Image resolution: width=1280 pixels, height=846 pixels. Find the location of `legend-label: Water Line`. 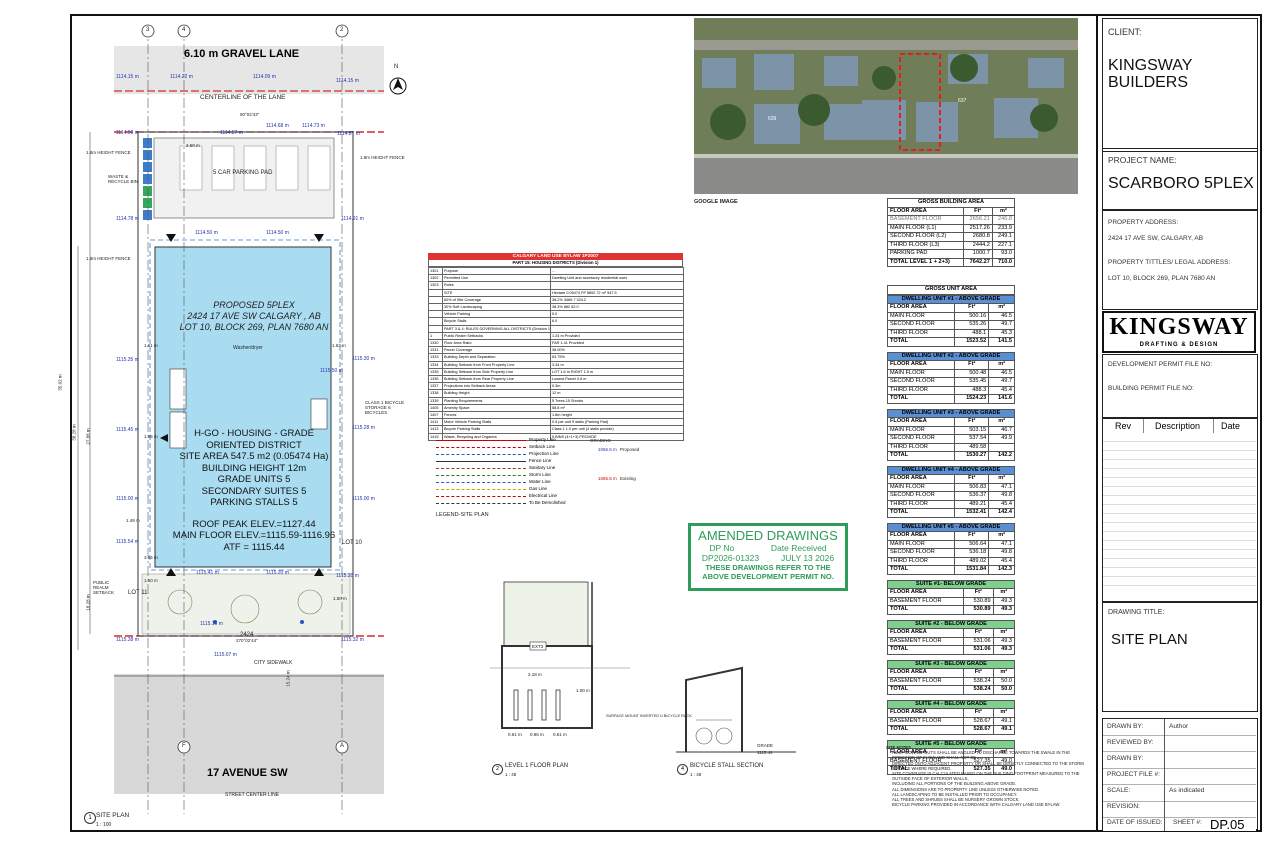

legend-label: Water Line is located at coordinates (540, 481).